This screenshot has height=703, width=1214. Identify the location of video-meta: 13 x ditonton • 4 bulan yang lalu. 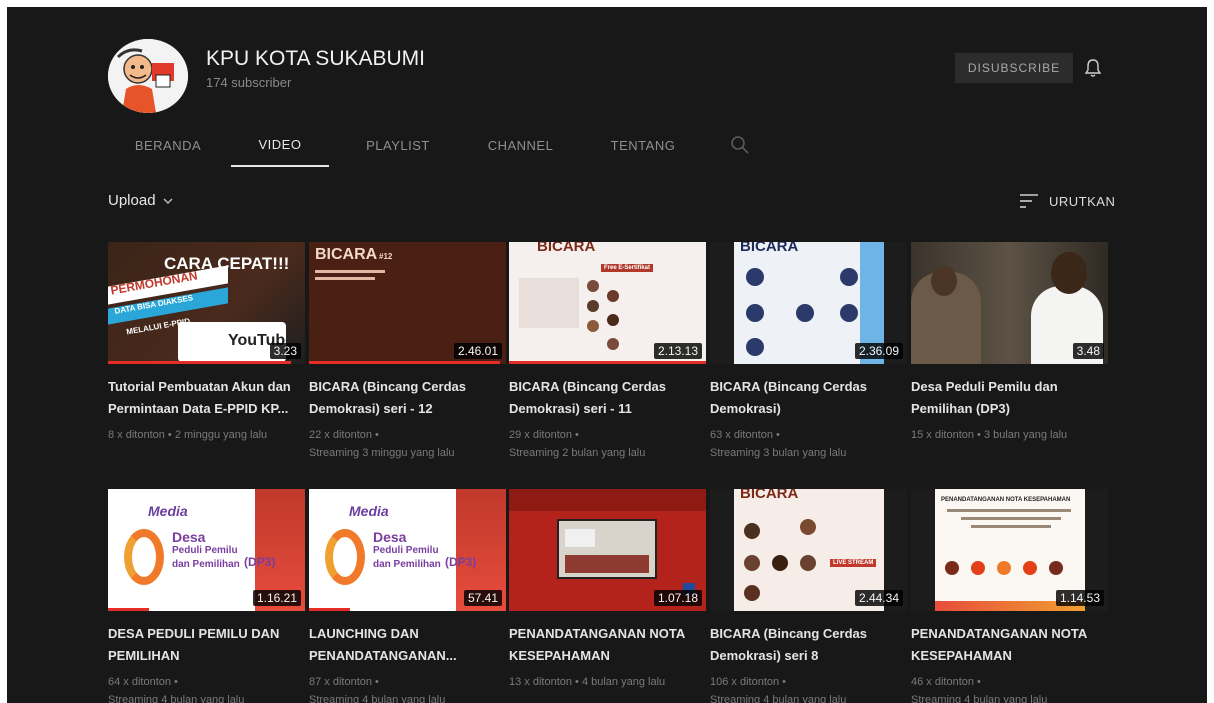
(607, 682).